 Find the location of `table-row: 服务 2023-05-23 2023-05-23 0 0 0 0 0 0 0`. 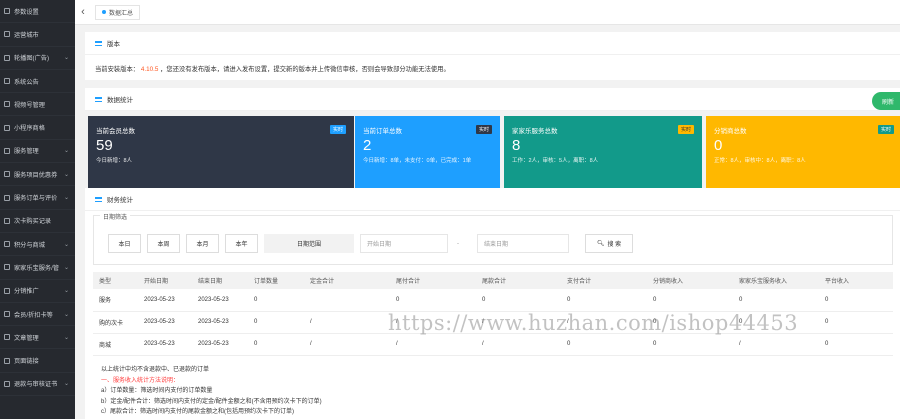

table-row: 服务 2023-05-23 2023-05-23 0 0 0 0 0 0 0 is located at coordinates (493, 300).